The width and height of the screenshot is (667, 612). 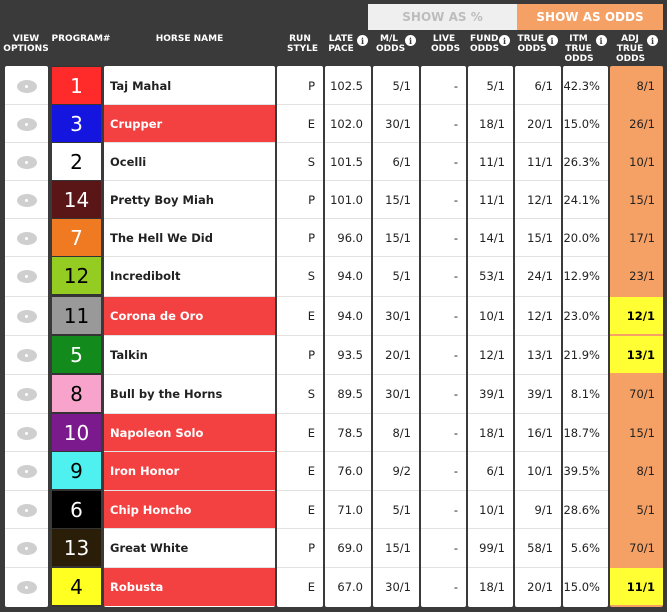 I want to click on show-as-percent-toggle: SHOW AS %, so click(x=442, y=17).